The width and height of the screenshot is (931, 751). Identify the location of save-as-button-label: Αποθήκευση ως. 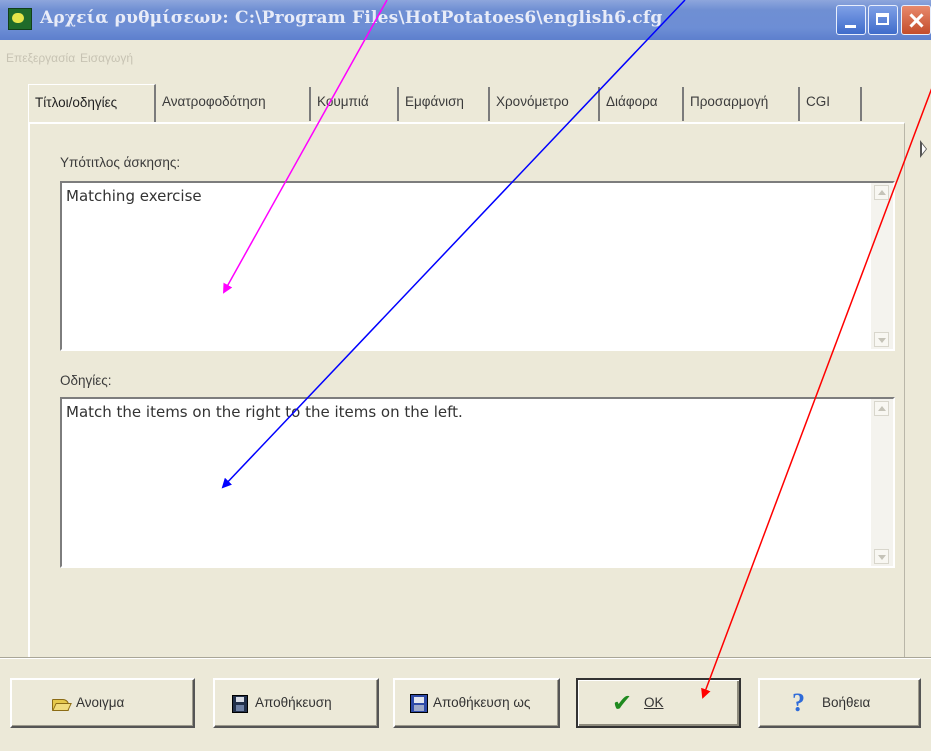
(482, 702).